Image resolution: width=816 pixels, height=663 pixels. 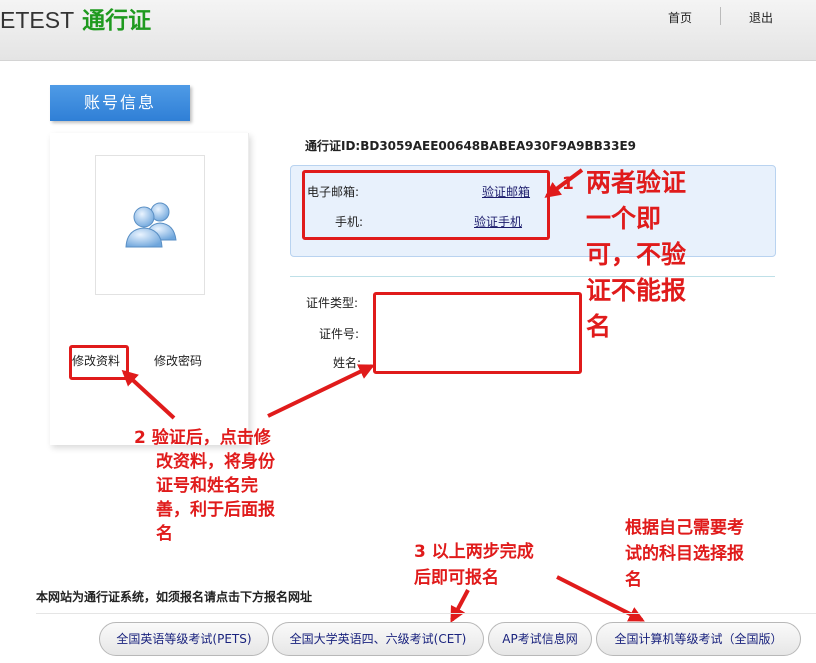 What do you see at coordinates (636, 290) in the screenshot?
I see `annotation-1-line: 证不能报` at bounding box center [636, 290].